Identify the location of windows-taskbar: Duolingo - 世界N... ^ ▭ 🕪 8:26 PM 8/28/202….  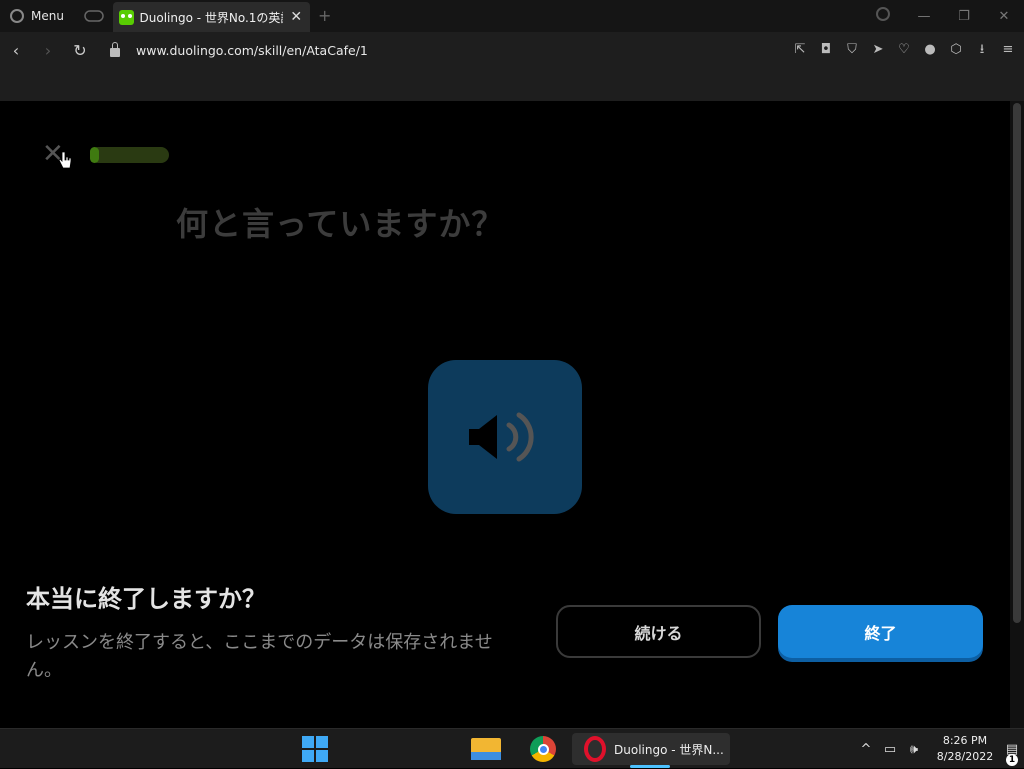
(512, 748).